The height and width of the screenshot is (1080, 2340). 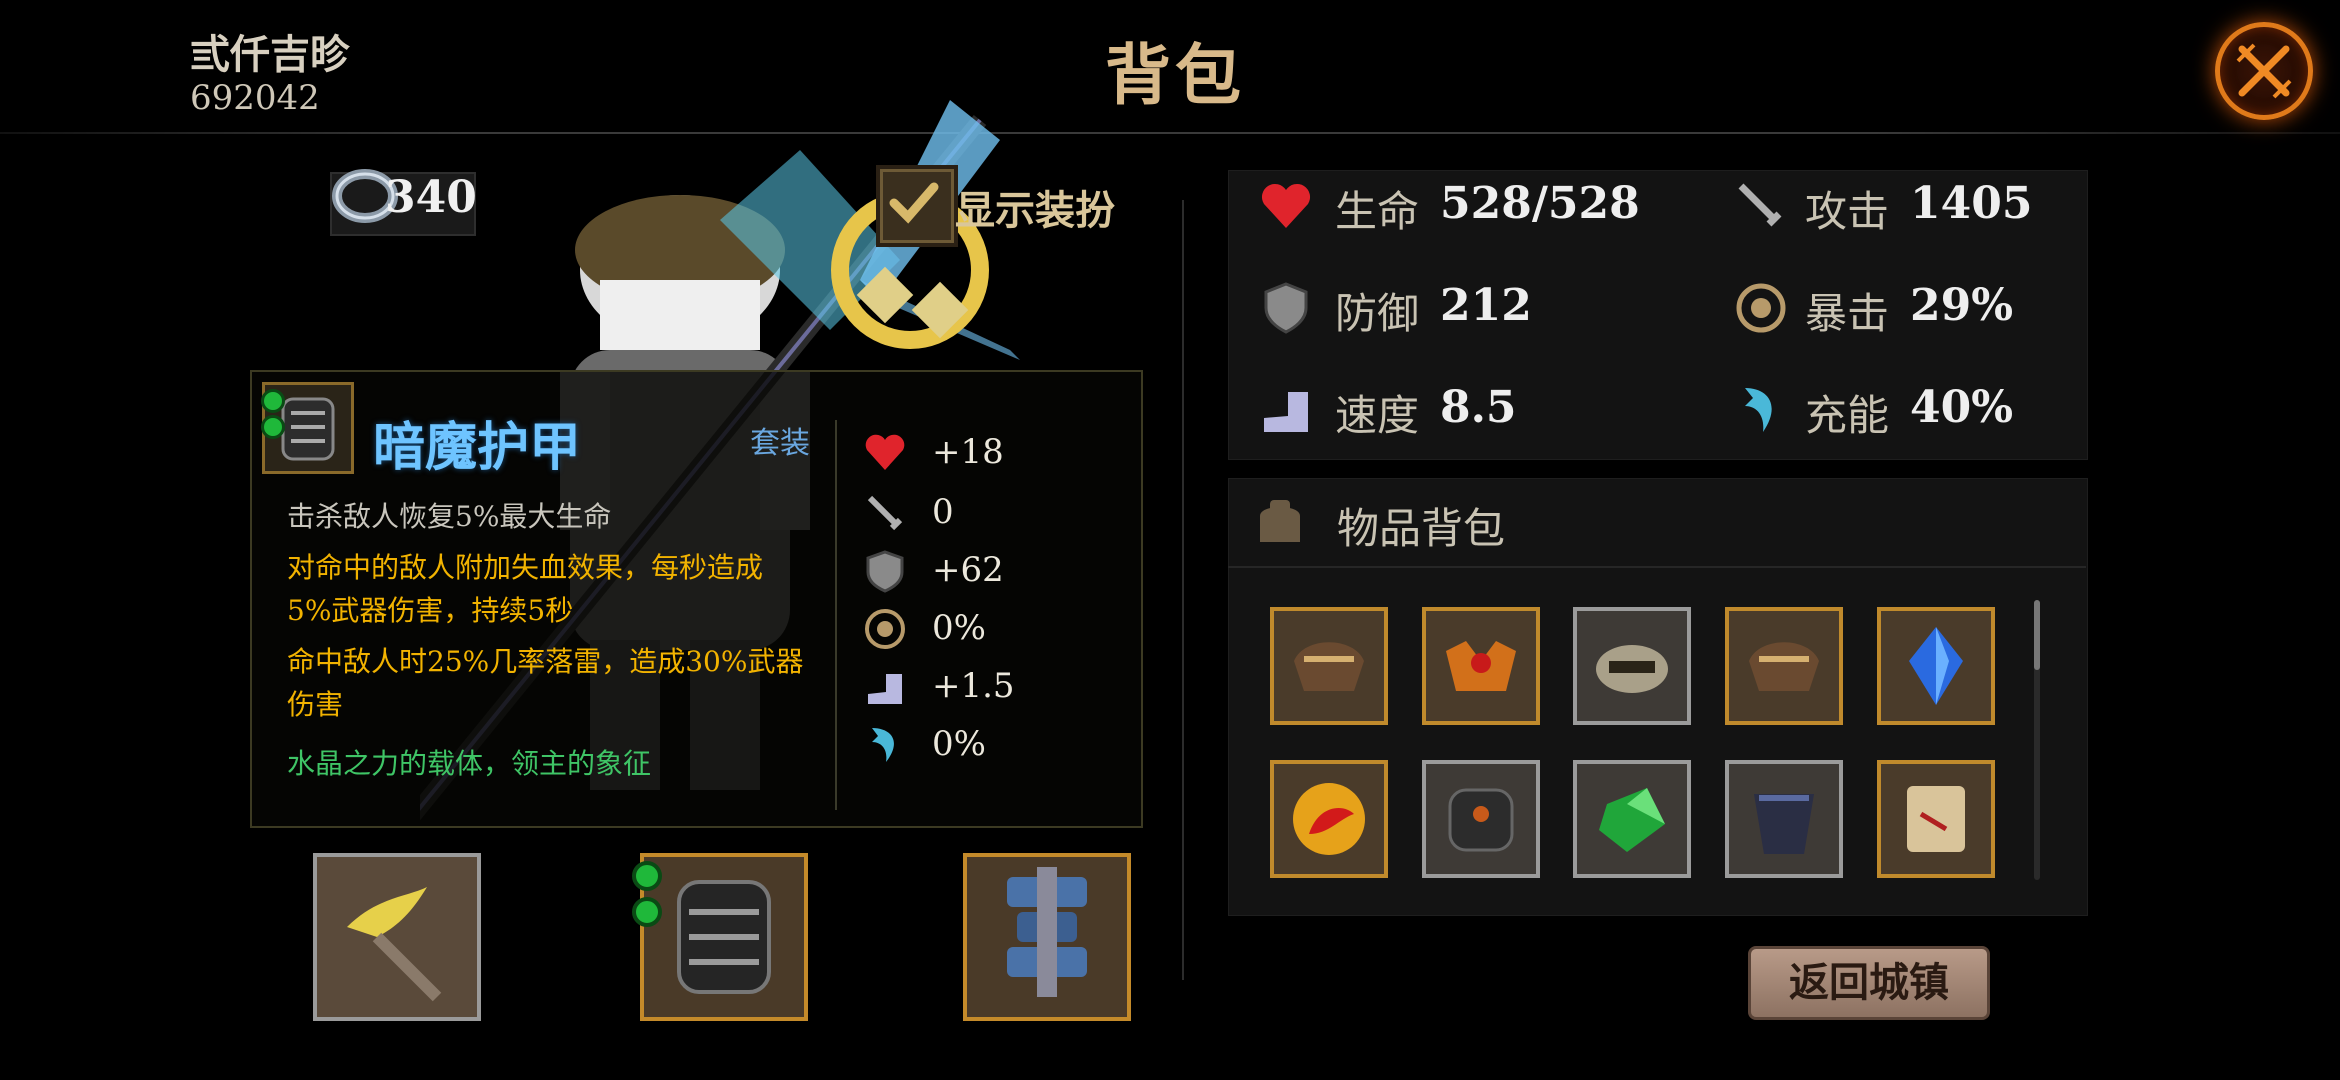 I want to click on center-divider, so click(x=1183, y=590).